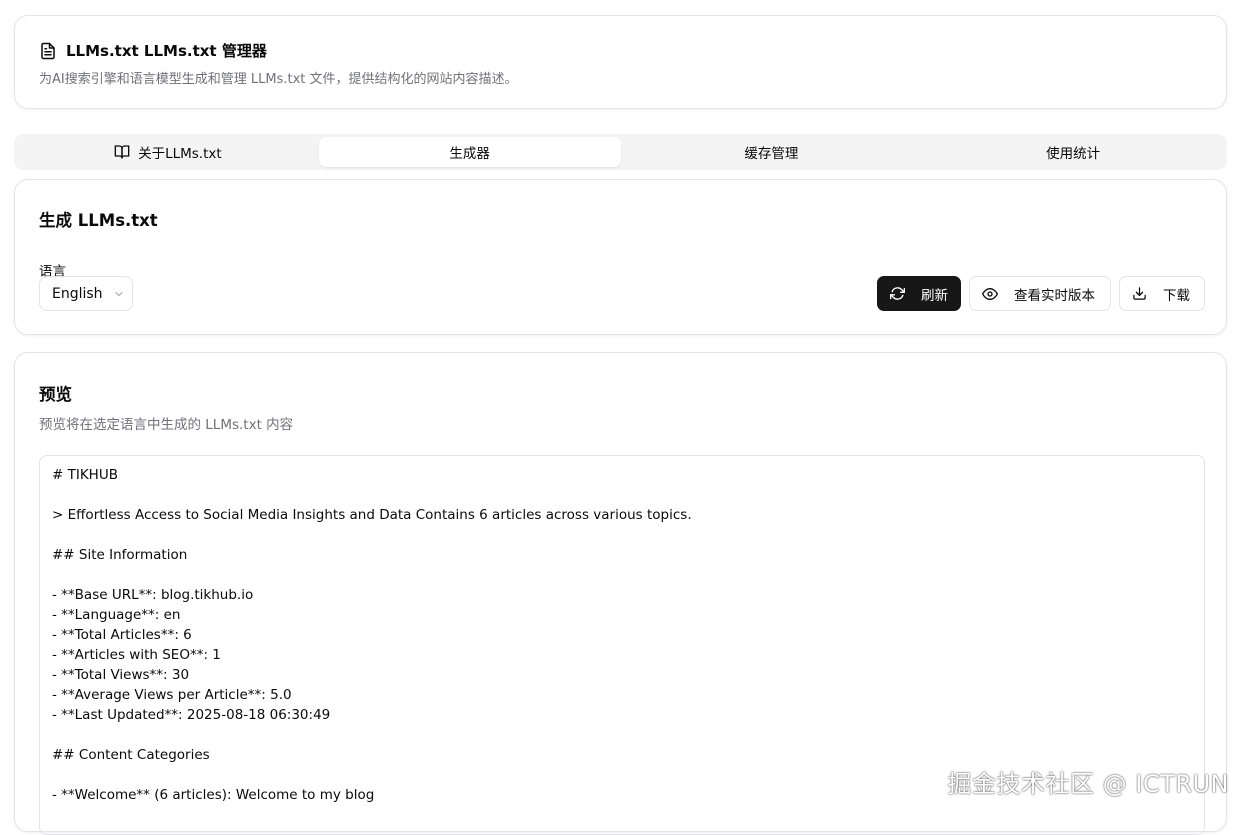 This screenshot has height=835, width=1253. What do you see at coordinates (120, 555) in the screenshot?
I see `preview-line: ## Site Information` at bounding box center [120, 555].